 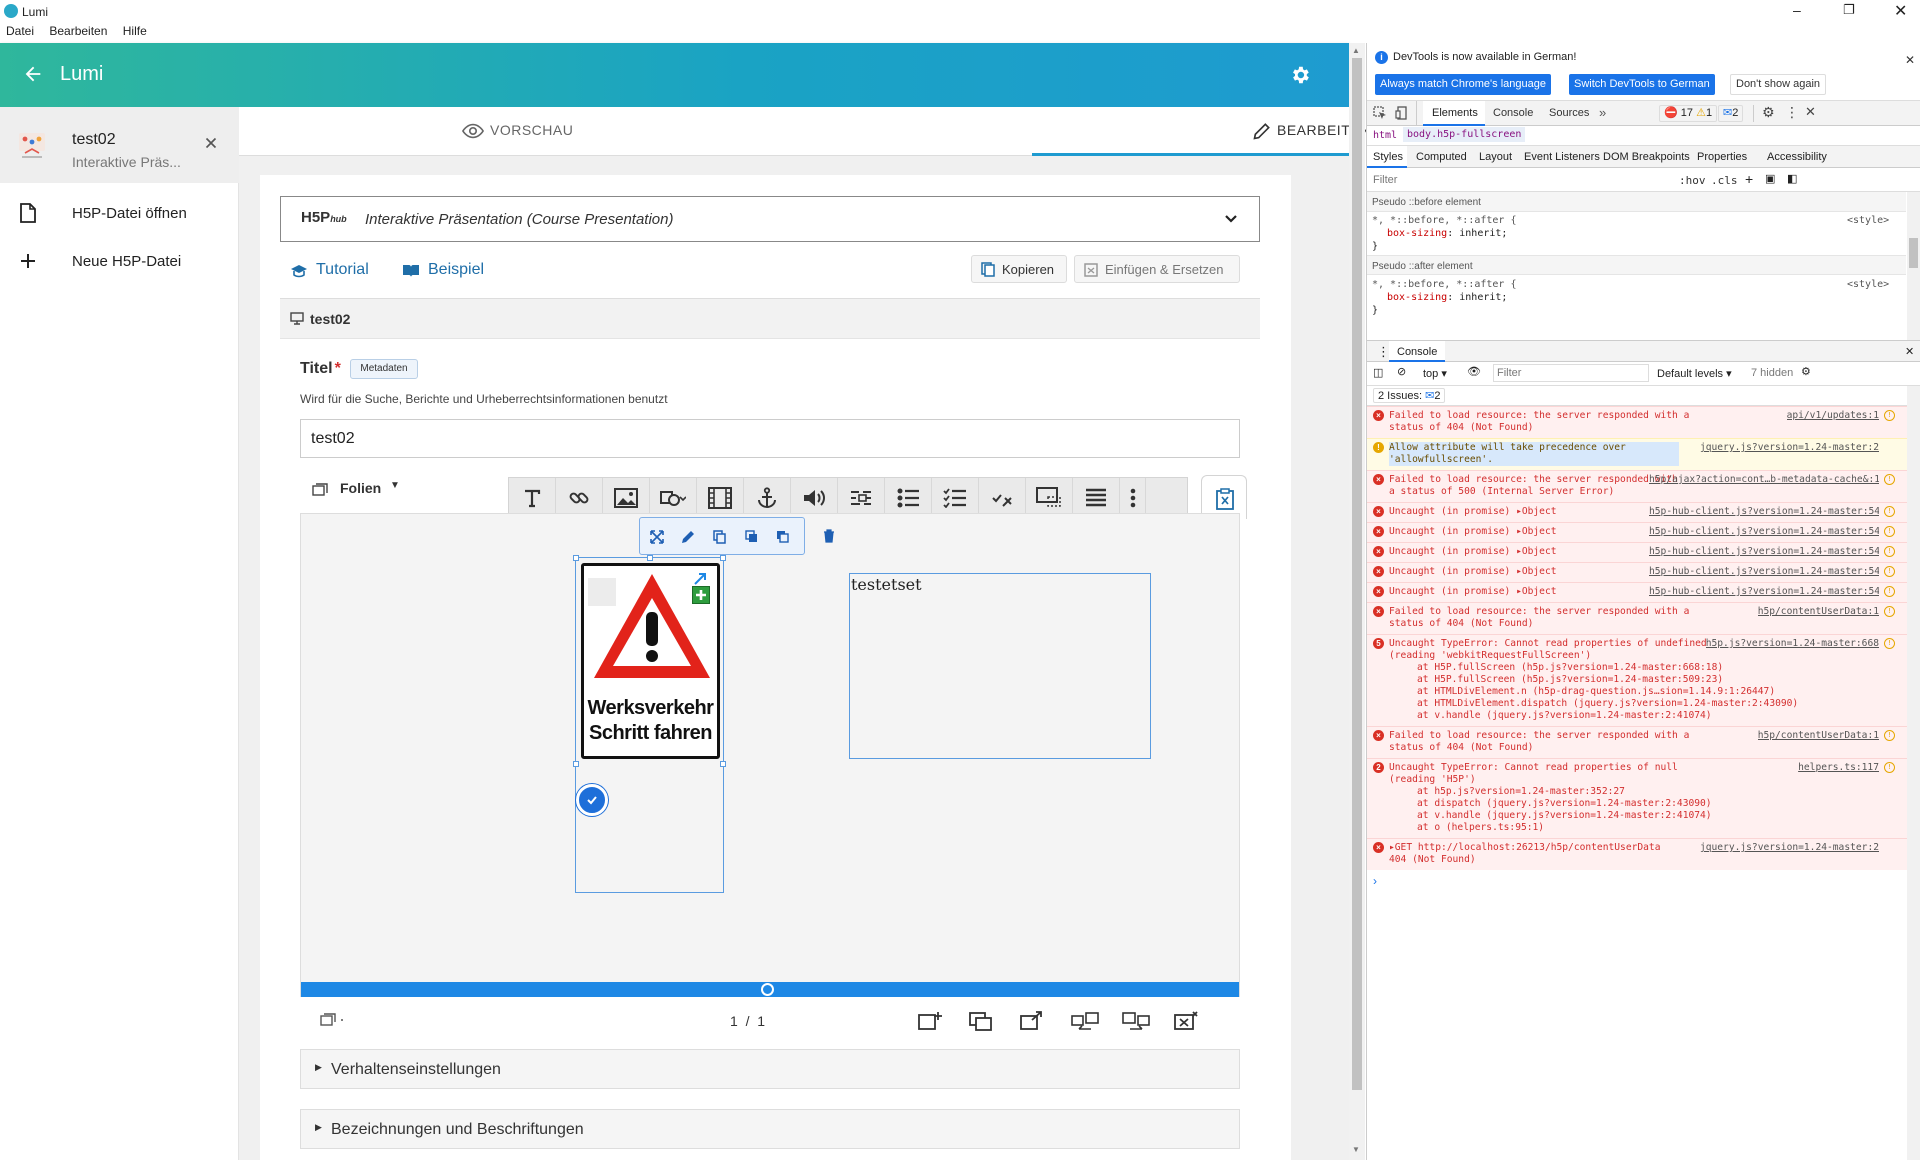 What do you see at coordinates (1019, 269) in the screenshot?
I see `copy-button: Kopieren` at bounding box center [1019, 269].